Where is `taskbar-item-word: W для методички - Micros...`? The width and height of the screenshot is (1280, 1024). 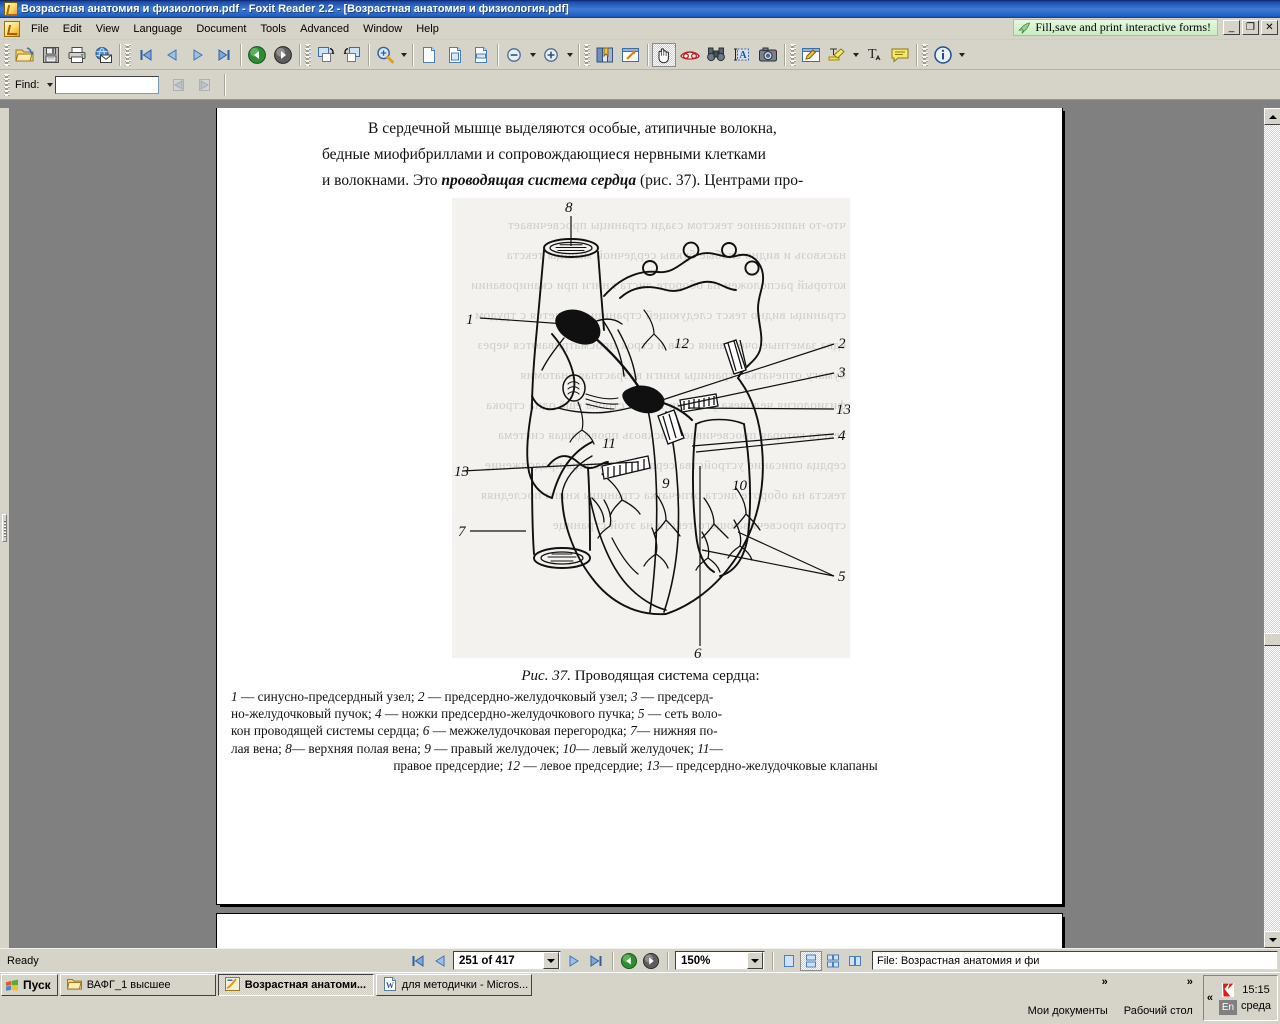
taskbar-item-word: W для методички - Micros... is located at coordinates (453, 985).